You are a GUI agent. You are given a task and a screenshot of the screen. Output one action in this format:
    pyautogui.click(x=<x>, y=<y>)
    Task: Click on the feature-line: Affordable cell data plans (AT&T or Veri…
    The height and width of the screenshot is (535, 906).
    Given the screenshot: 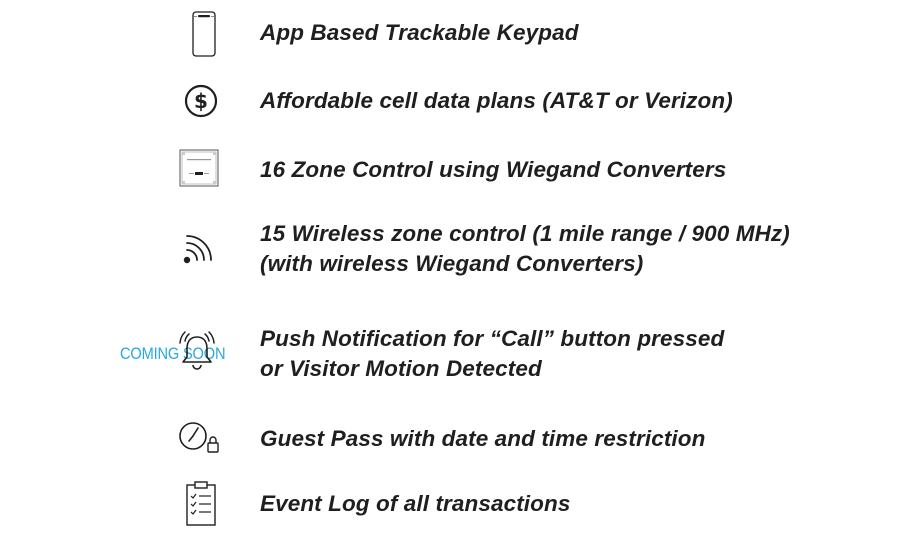 What is the action you would take?
    pyautogui.click(x=496, y=100)
    